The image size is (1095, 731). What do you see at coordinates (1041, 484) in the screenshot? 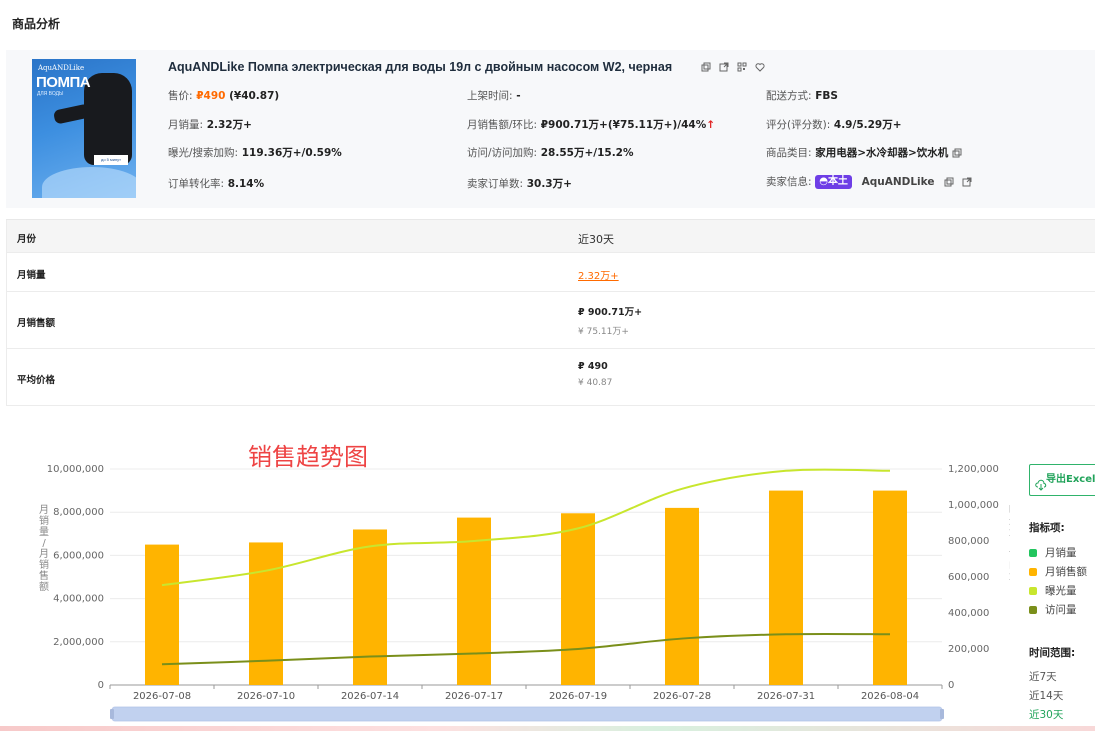
I see `cloud-download-icon` at bounding box center [1041, 484].